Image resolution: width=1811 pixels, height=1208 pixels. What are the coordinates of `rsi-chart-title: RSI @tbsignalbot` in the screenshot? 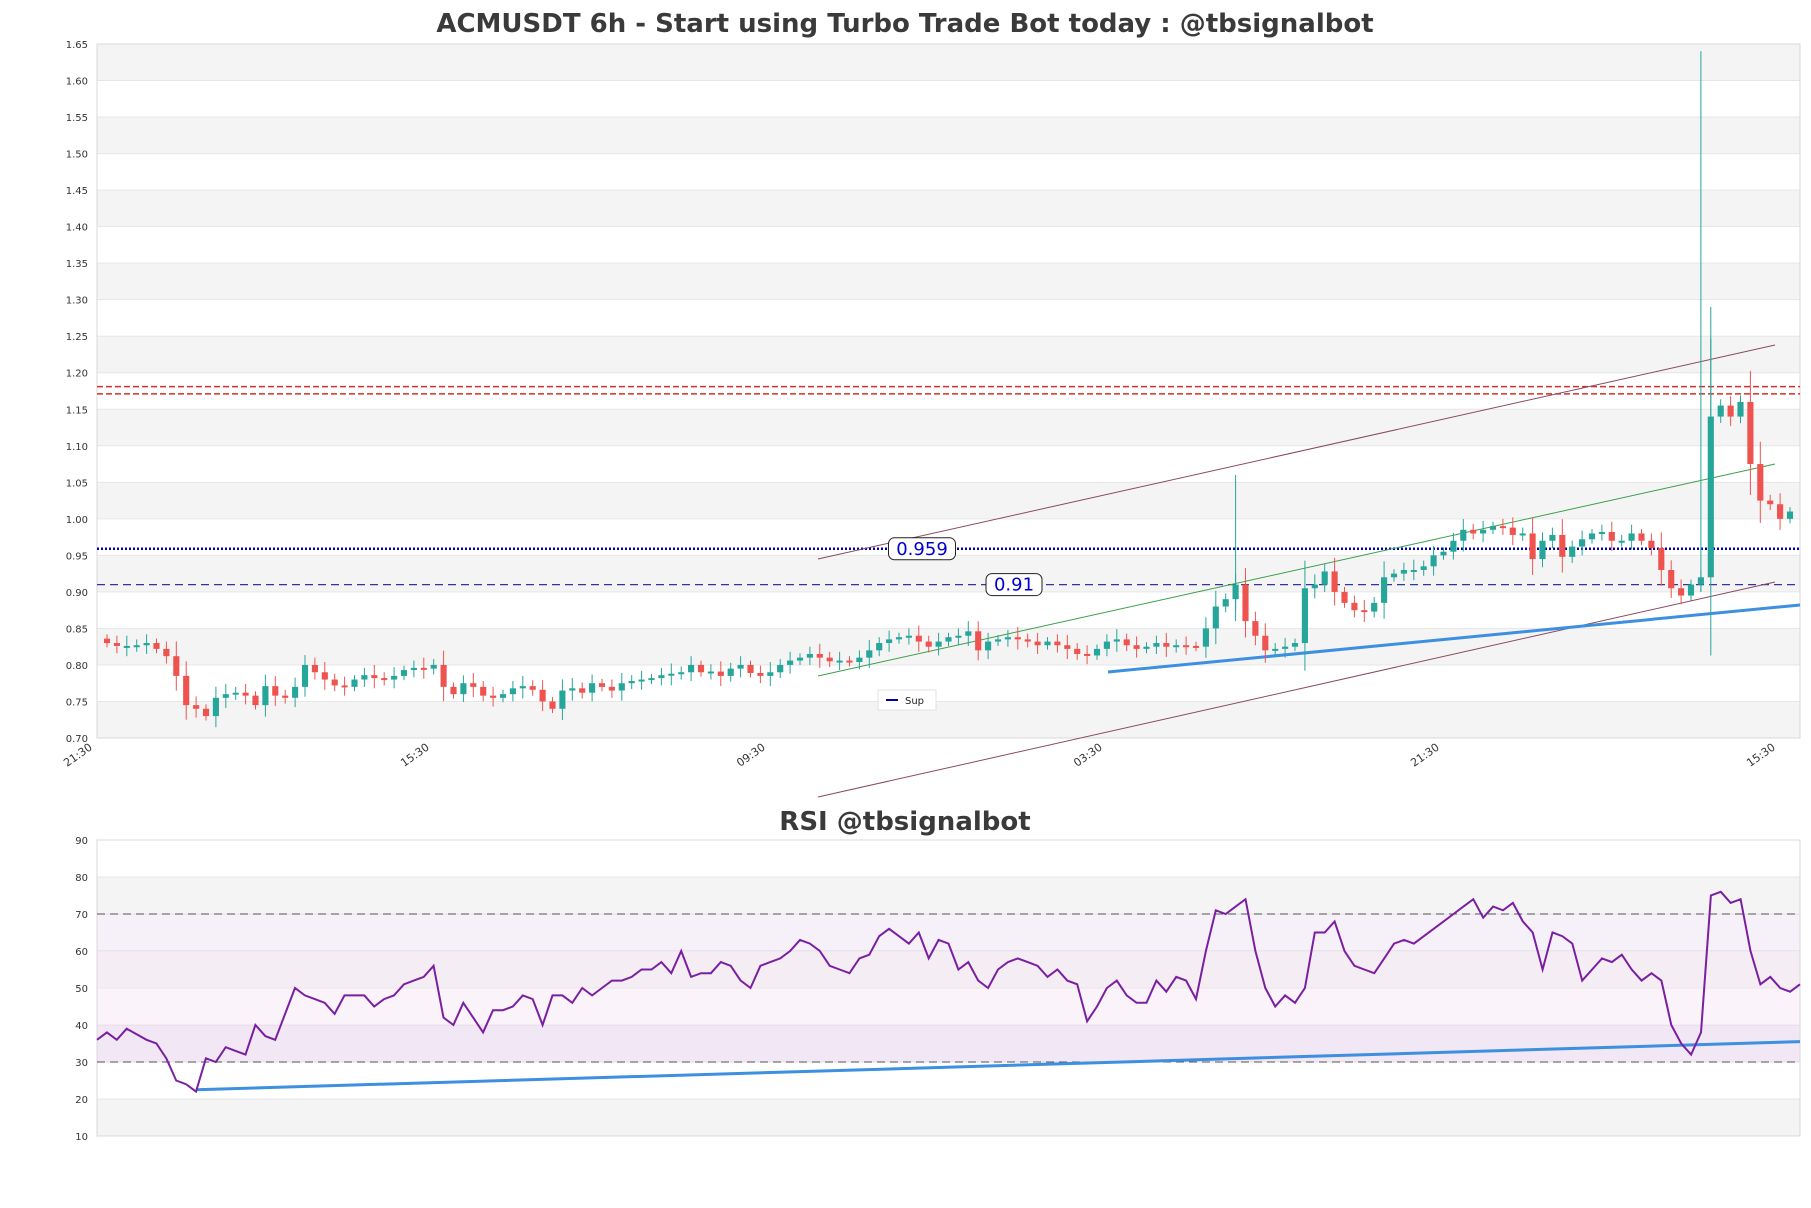 It's located at (904, 822).